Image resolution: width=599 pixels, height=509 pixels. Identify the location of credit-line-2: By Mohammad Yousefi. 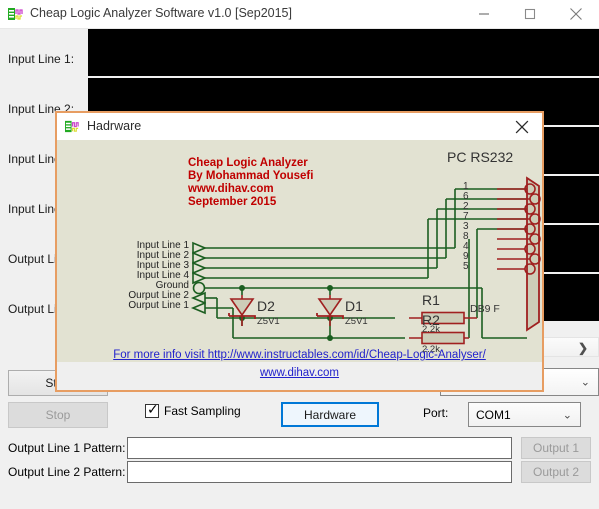
(251, 176).